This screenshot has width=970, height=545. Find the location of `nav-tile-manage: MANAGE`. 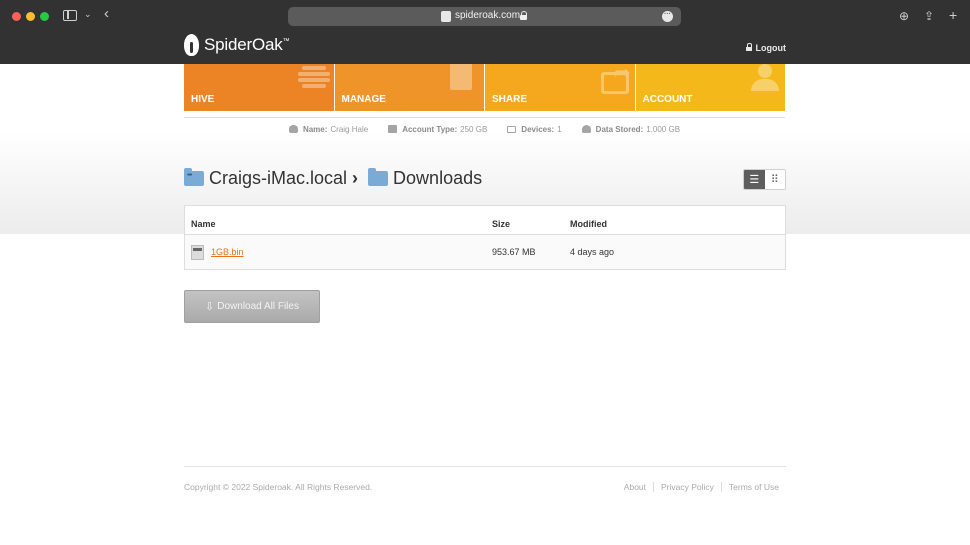

nav-tile-manage: MANAGE is located at coordinates (409, 87).